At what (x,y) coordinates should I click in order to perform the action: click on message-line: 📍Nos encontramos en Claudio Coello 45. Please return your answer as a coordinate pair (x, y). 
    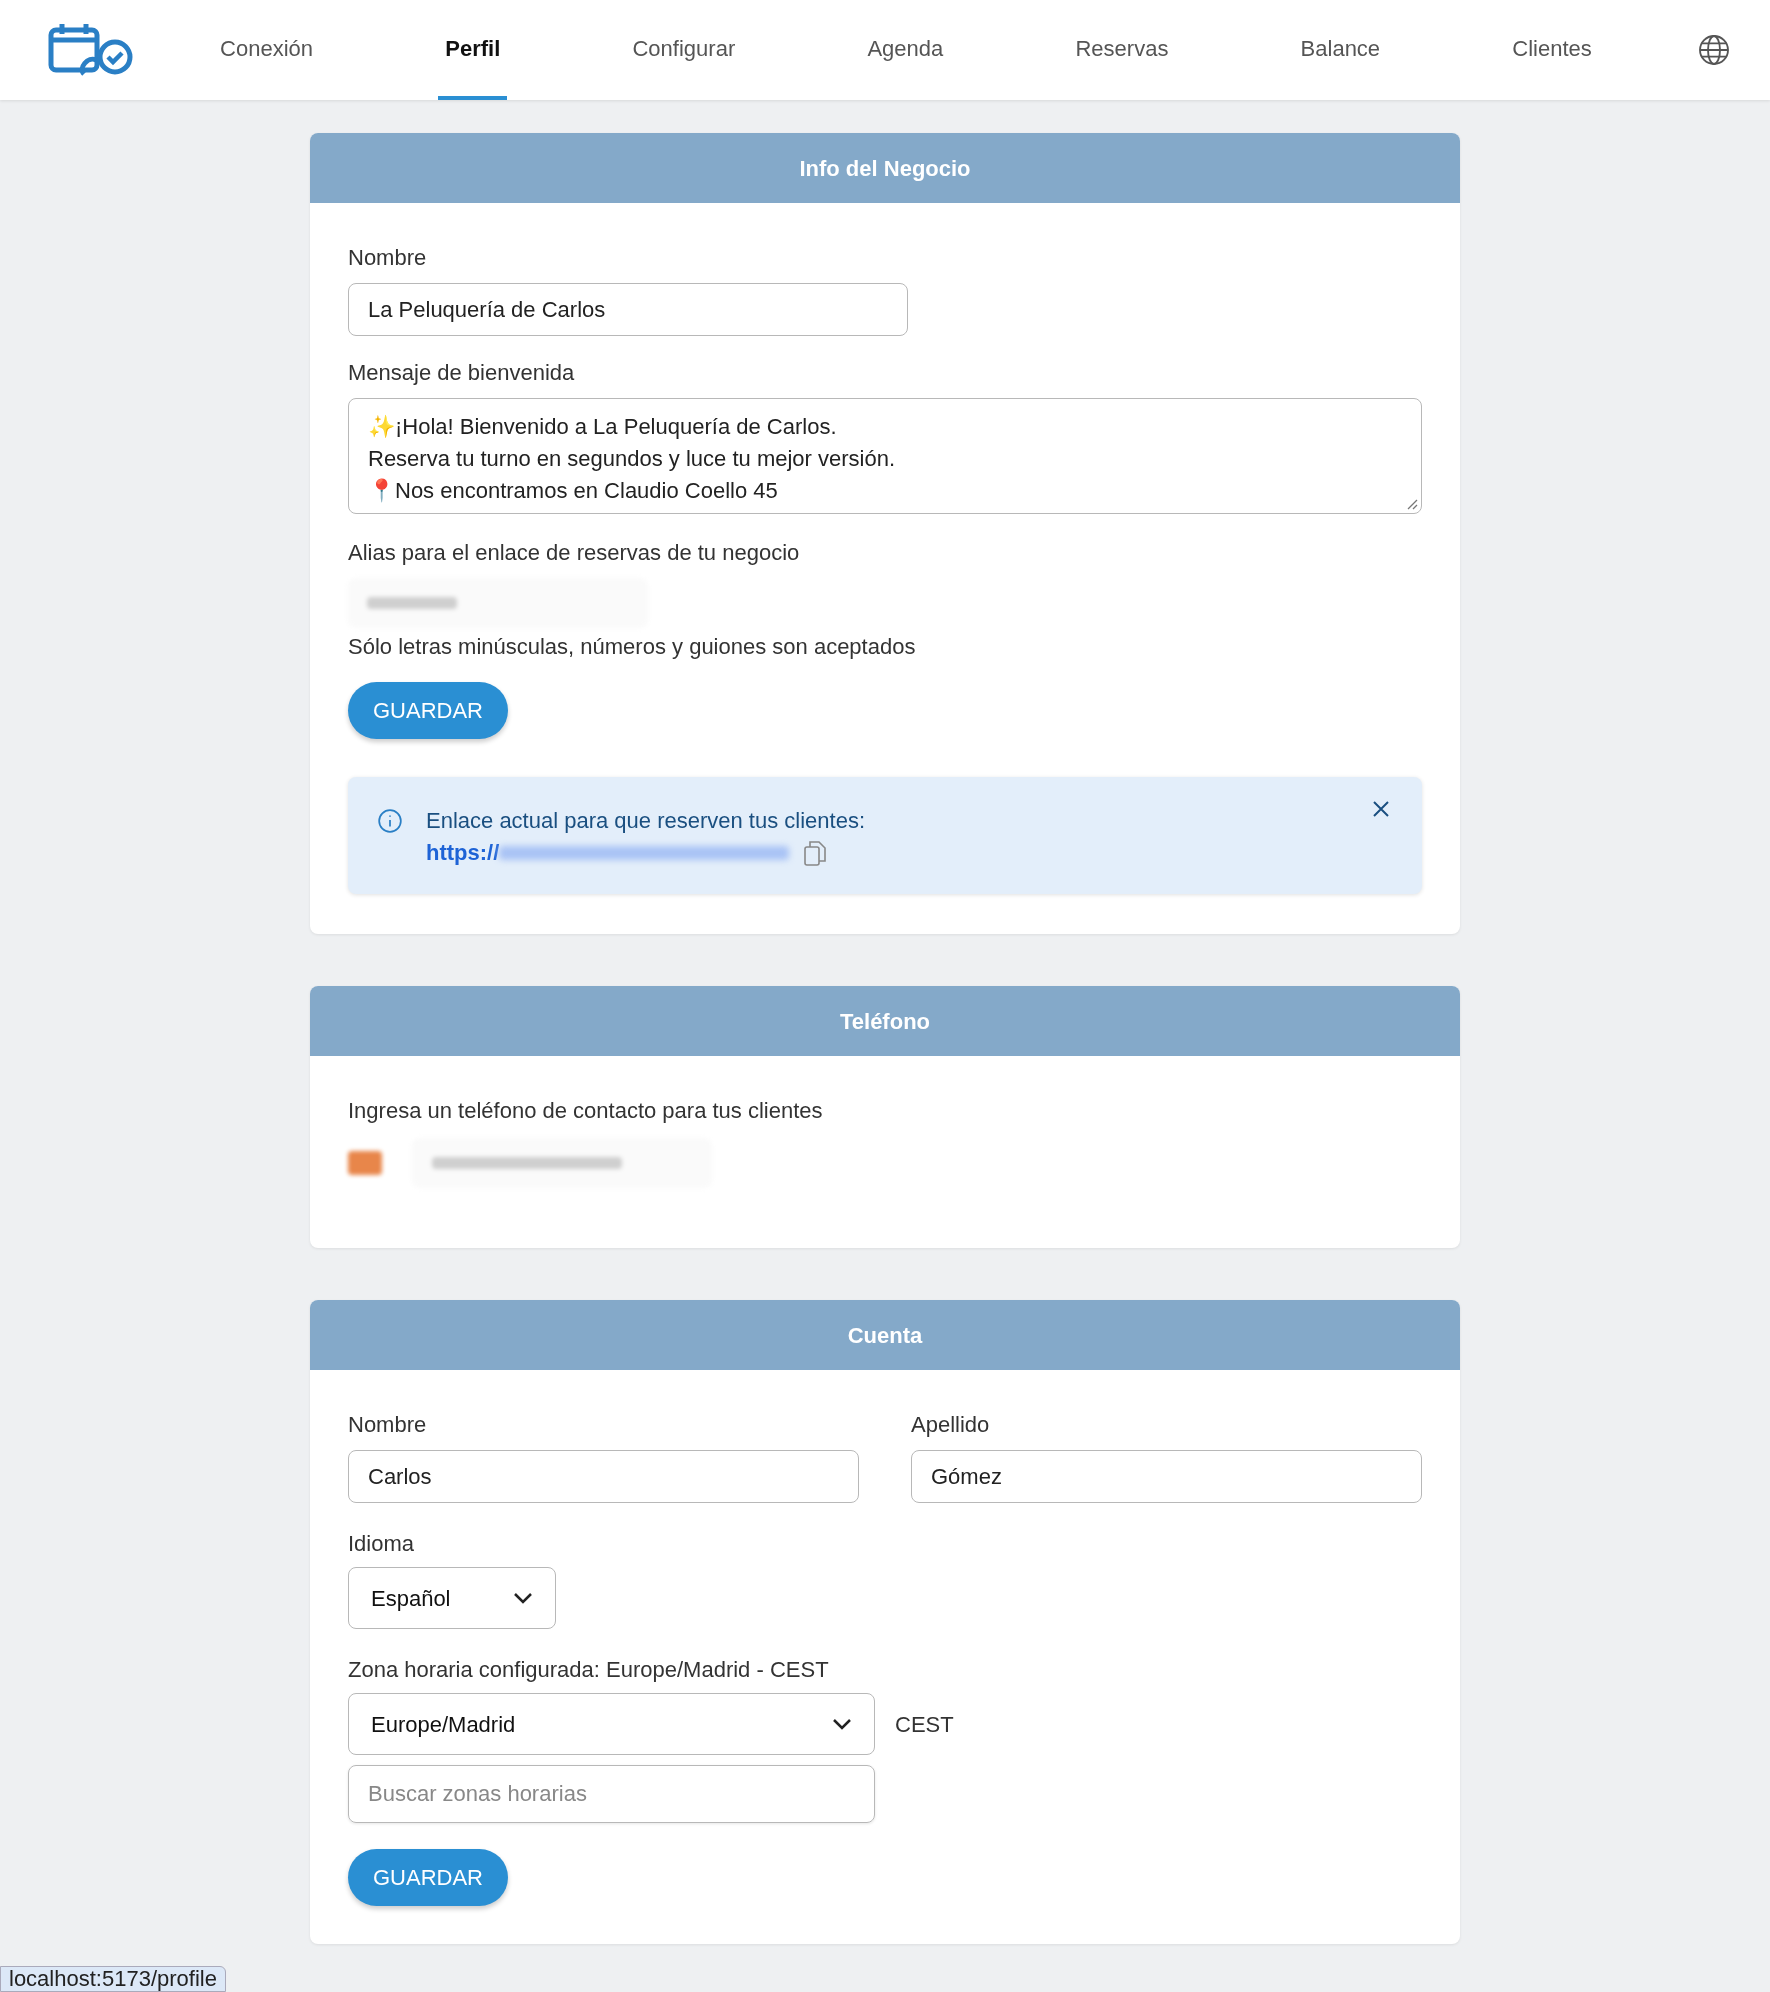
    Looking at the image, I should click on (573, 491).